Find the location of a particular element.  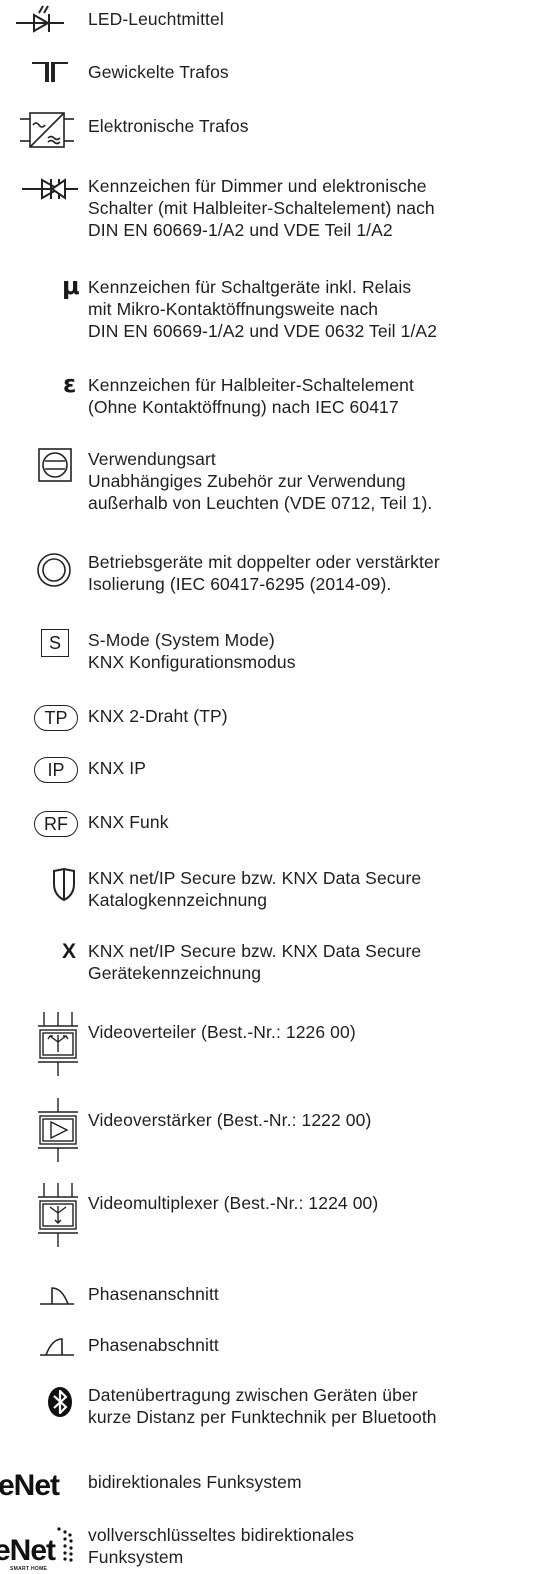

legend-text: Videoverteiler (Best.-Nr.: 1226 00) is located at coordinates (222, 1032).